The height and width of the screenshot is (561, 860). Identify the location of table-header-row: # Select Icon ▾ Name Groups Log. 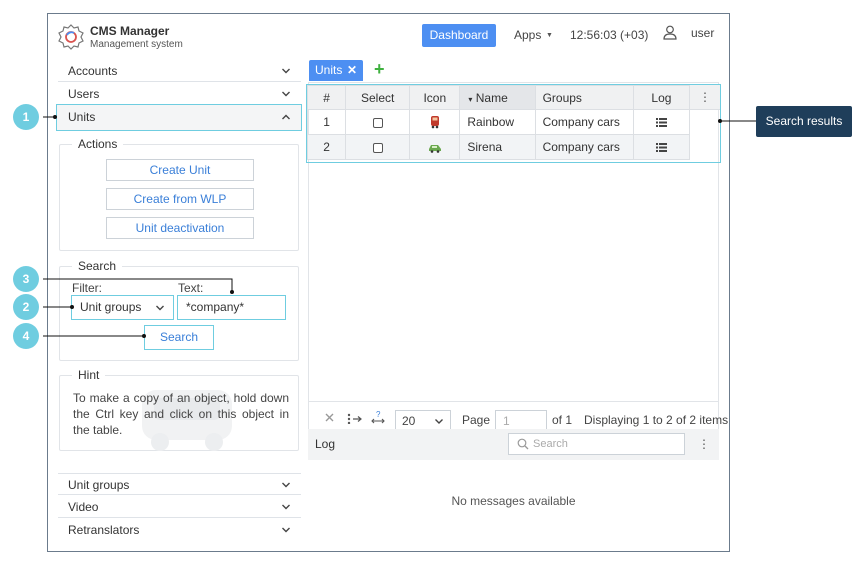
(498, 97).